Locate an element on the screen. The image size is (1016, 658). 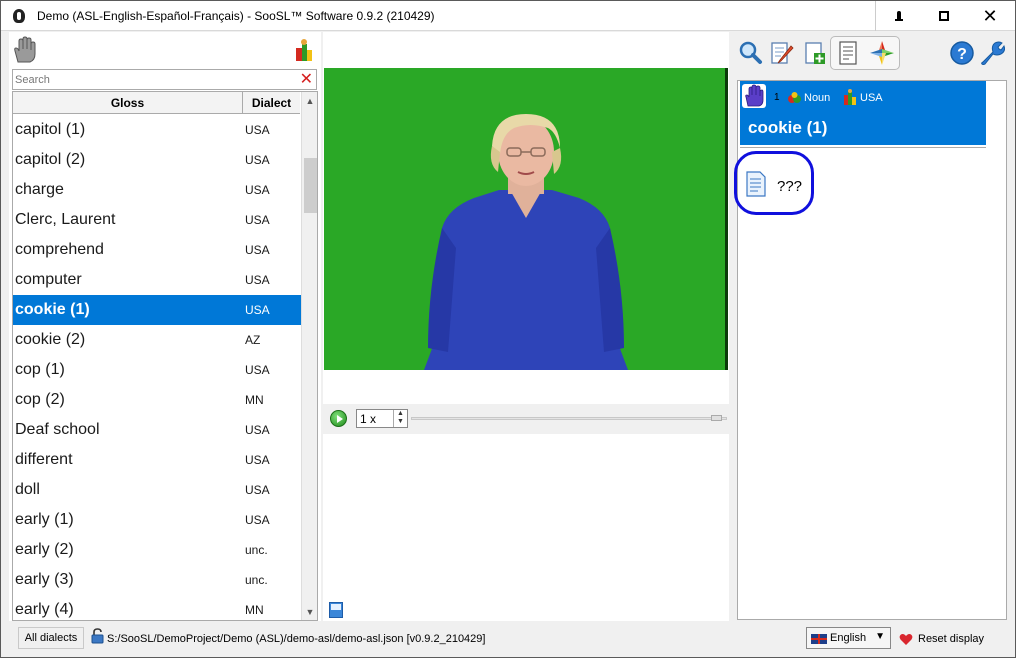
signer-figure is located at coordinates (526, 242).